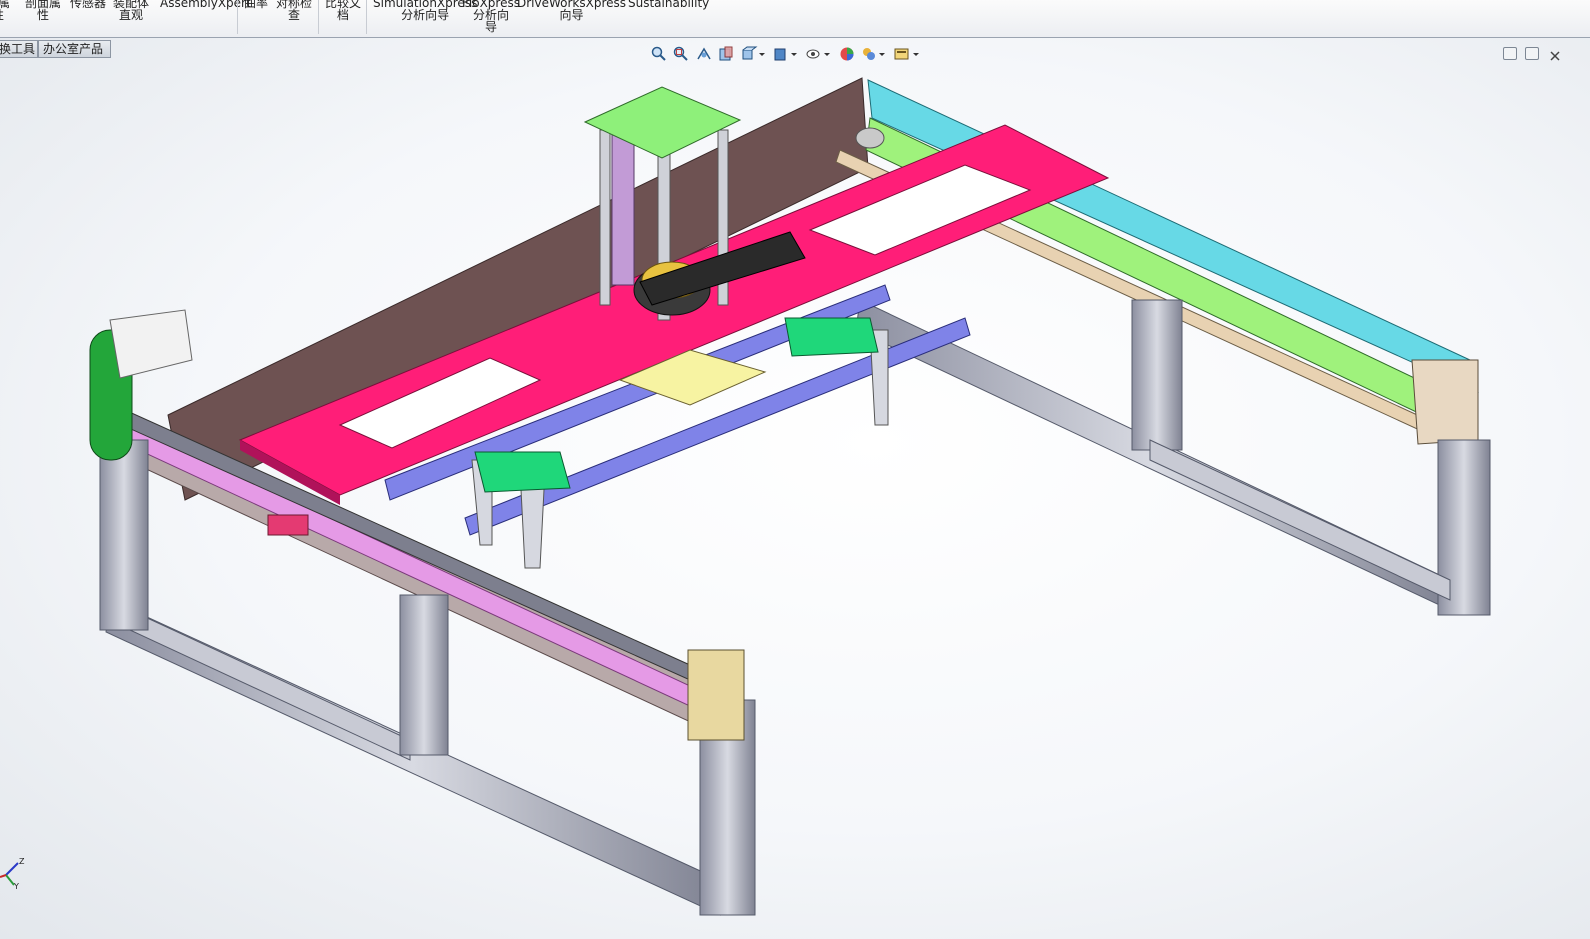 This screenshot has width=1590, height=939. Describe the element at coordinates (753, 54) in the screenshot. I see `view-orientation-icon` at that location.